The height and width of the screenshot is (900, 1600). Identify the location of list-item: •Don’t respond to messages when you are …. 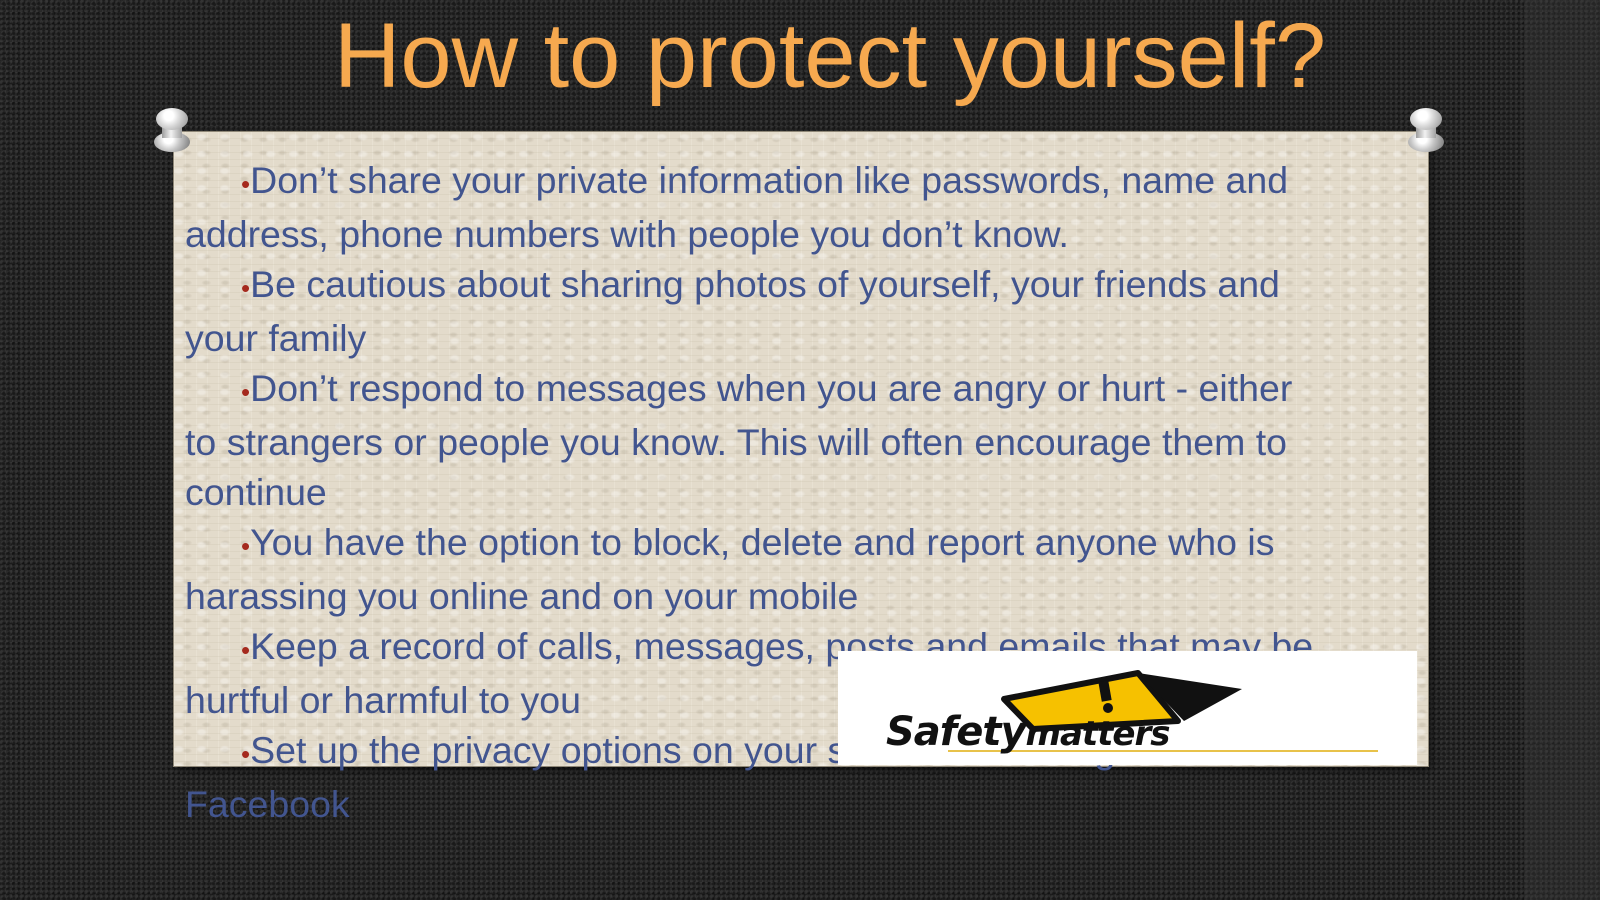
(750, 440).